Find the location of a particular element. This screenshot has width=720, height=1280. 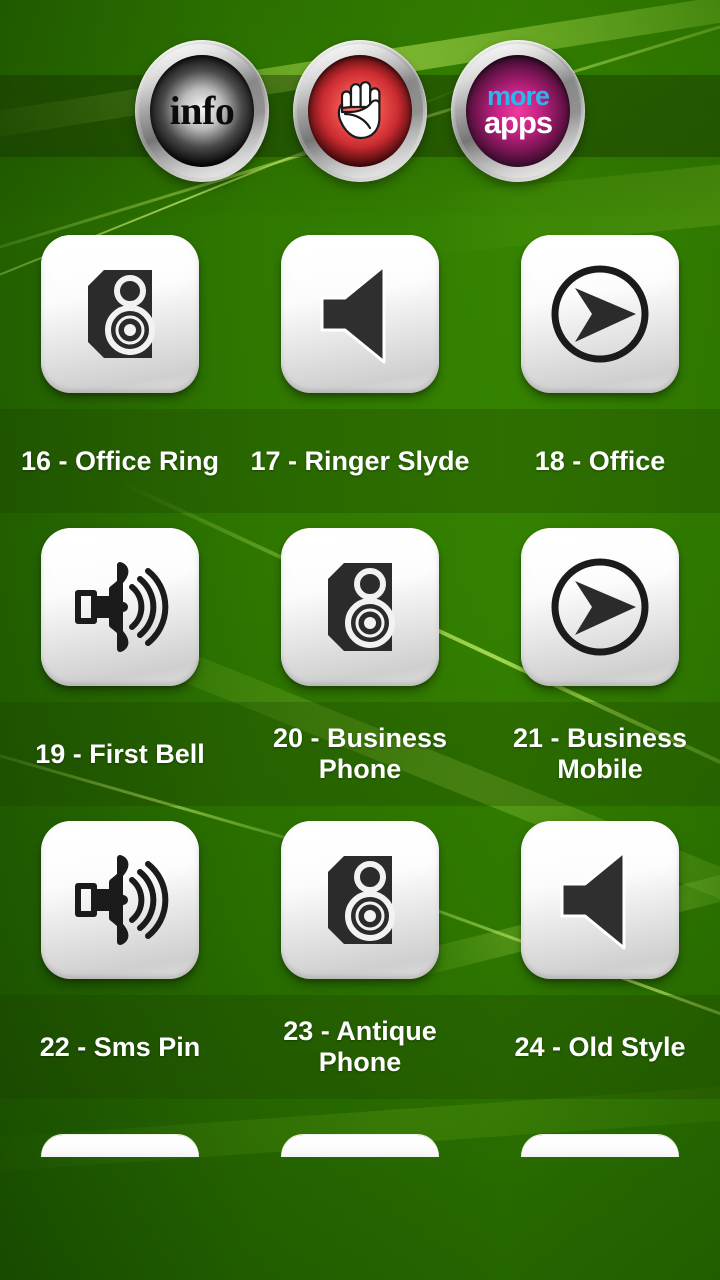

ringtone-cell: 20 - Business Phone is located at coordinates (360, 667).